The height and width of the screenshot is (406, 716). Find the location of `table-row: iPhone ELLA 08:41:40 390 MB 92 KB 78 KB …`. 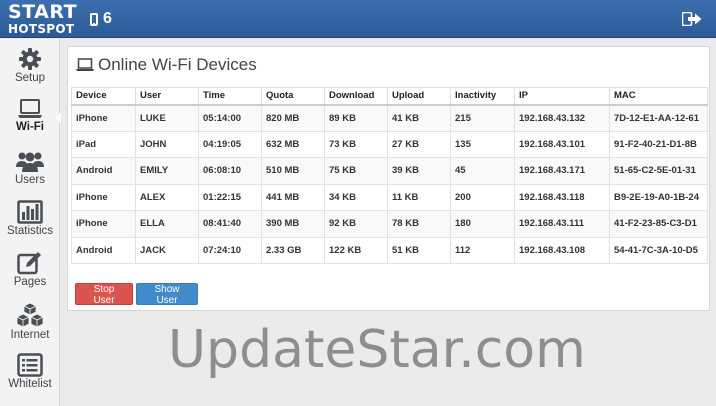

table-row: iPhone ELLA 08:41:40 390 MB 92 KB 78 KB … is located at coordinates (389, 224).